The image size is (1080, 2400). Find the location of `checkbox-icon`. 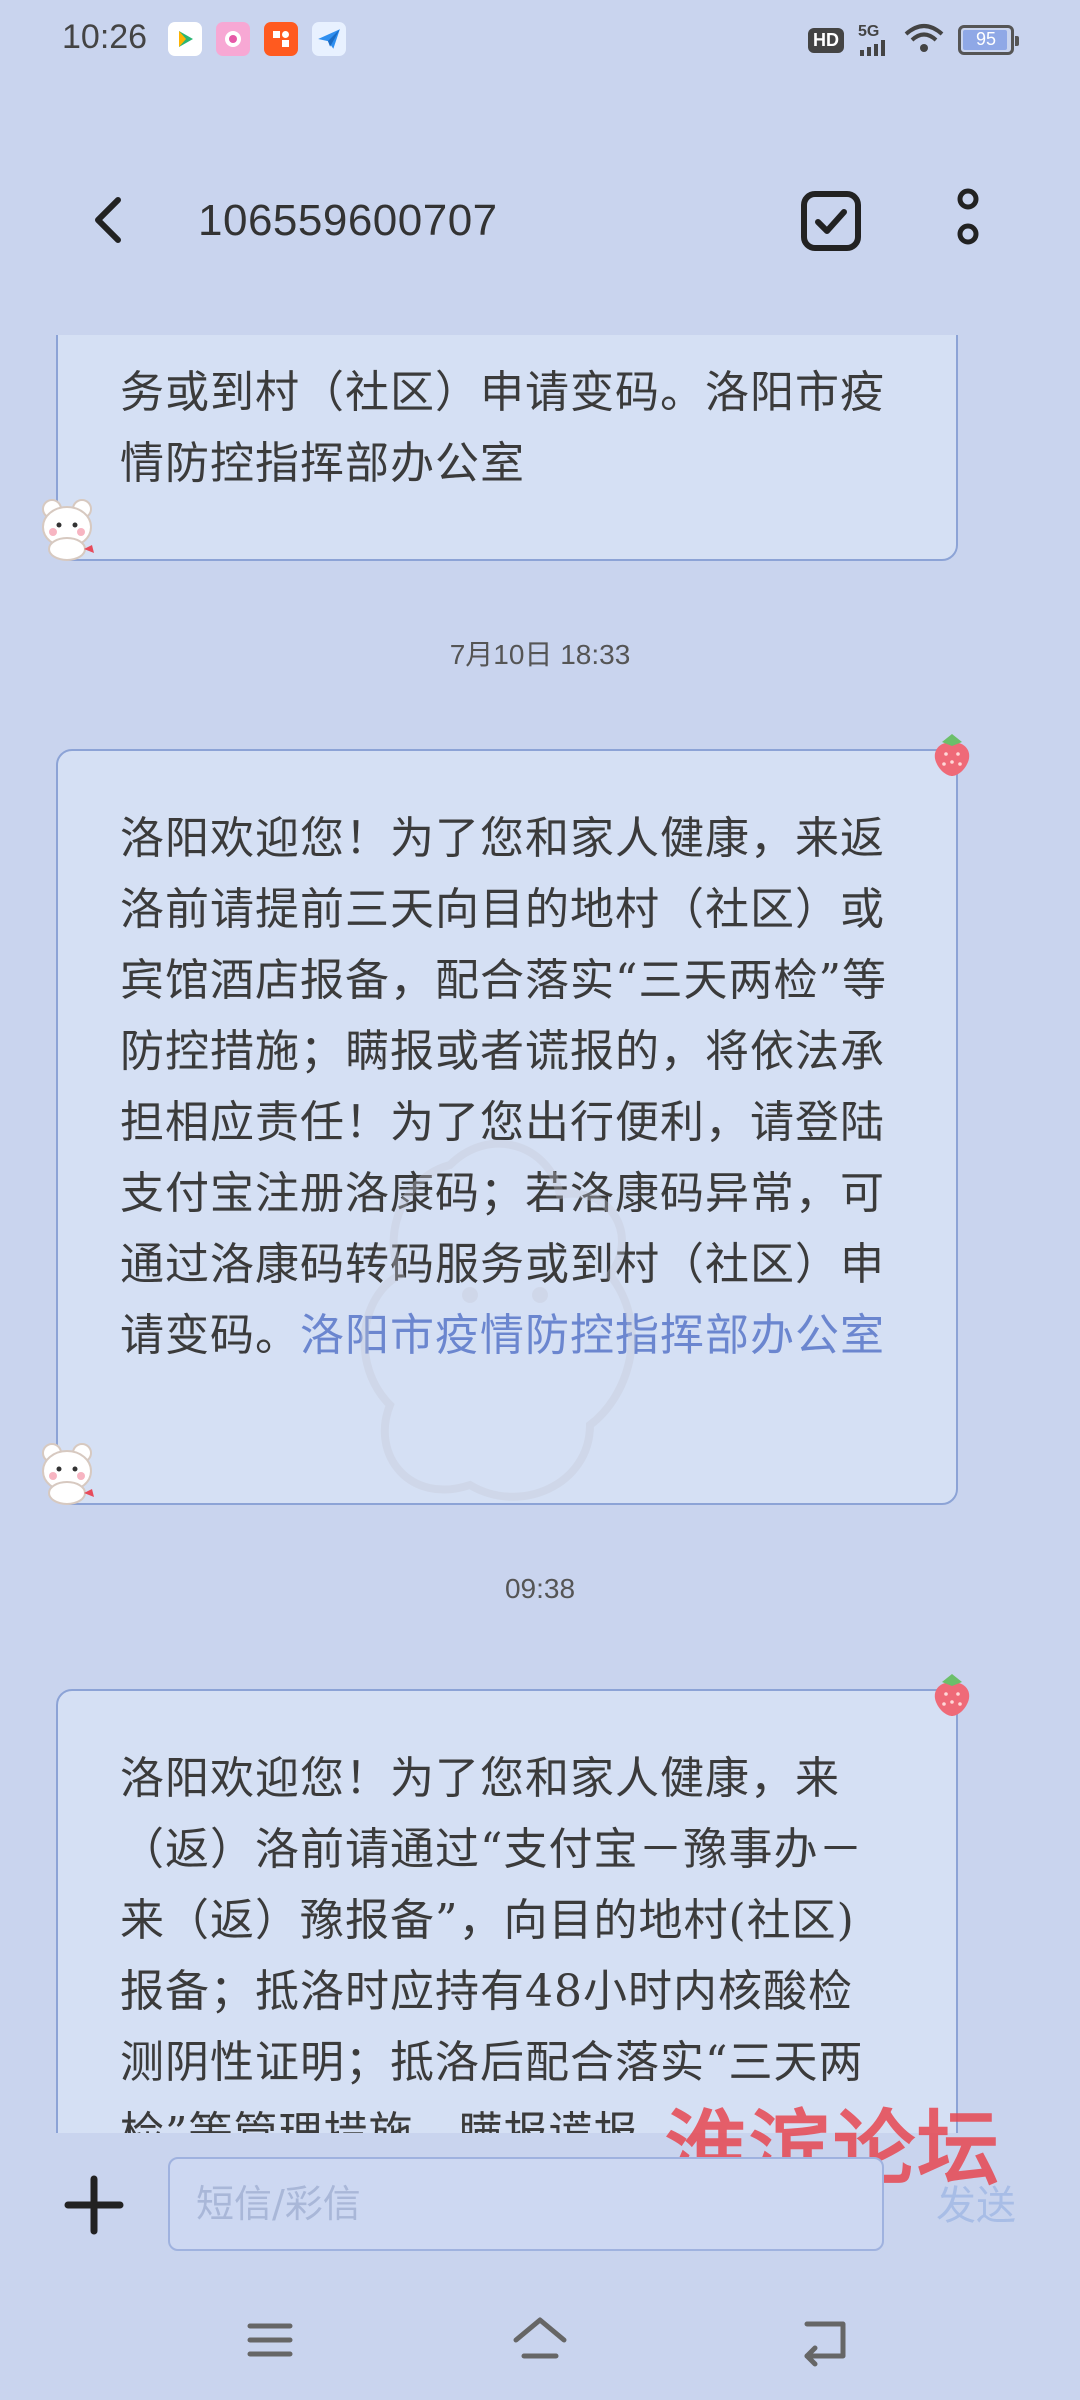

checkbox-icon is located at coordinates (831, 221).